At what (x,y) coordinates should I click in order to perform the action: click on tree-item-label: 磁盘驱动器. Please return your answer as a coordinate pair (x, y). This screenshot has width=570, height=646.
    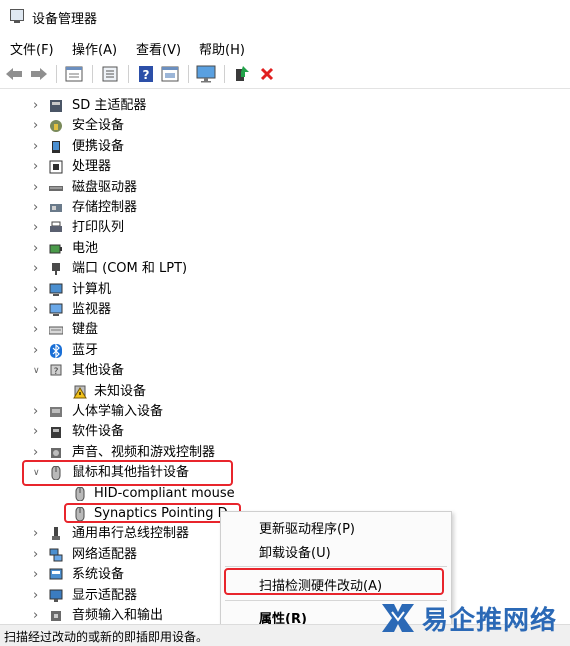
    Looking at the image, I should click on (105, 187).